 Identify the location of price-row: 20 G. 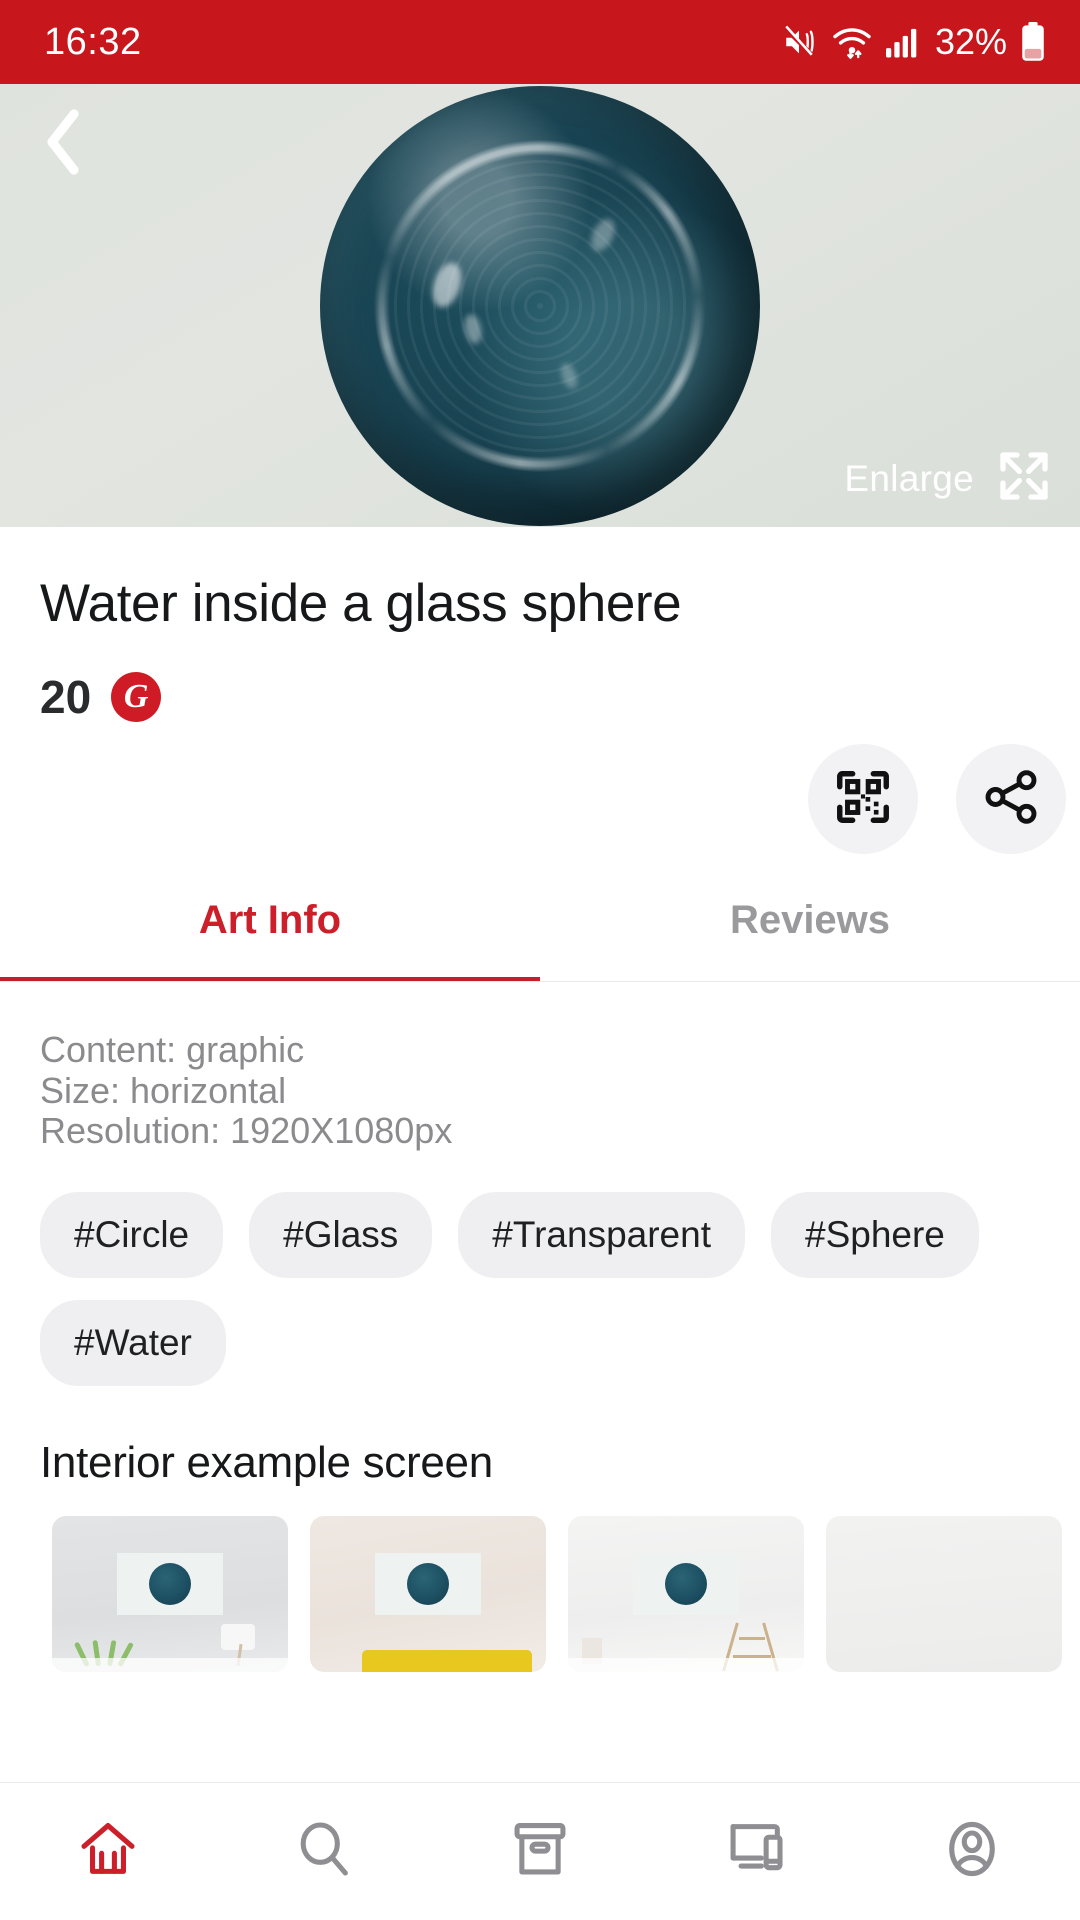
(540, 697).